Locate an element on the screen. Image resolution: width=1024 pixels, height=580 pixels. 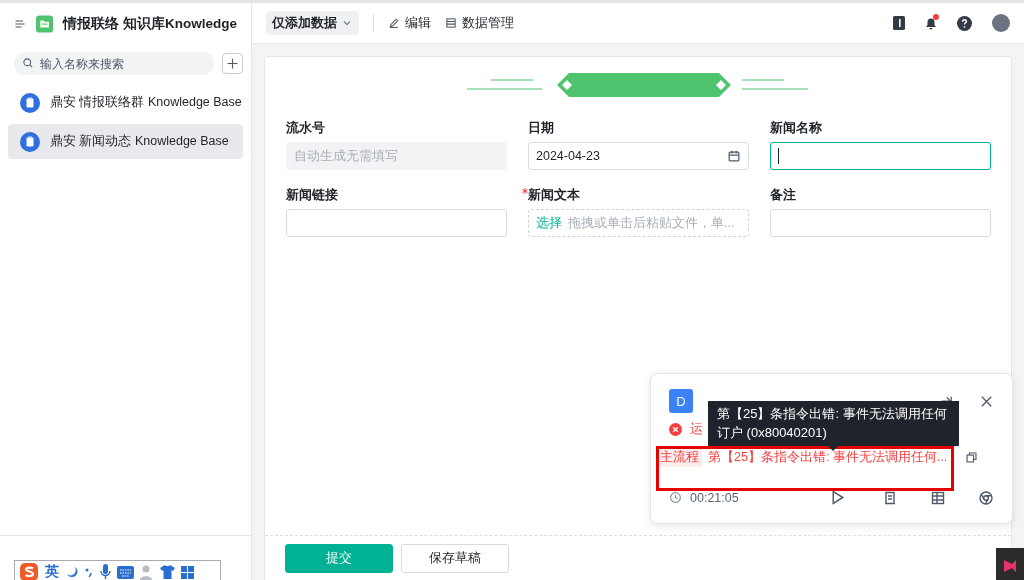
search-icon is located at coordinates (28, 63).